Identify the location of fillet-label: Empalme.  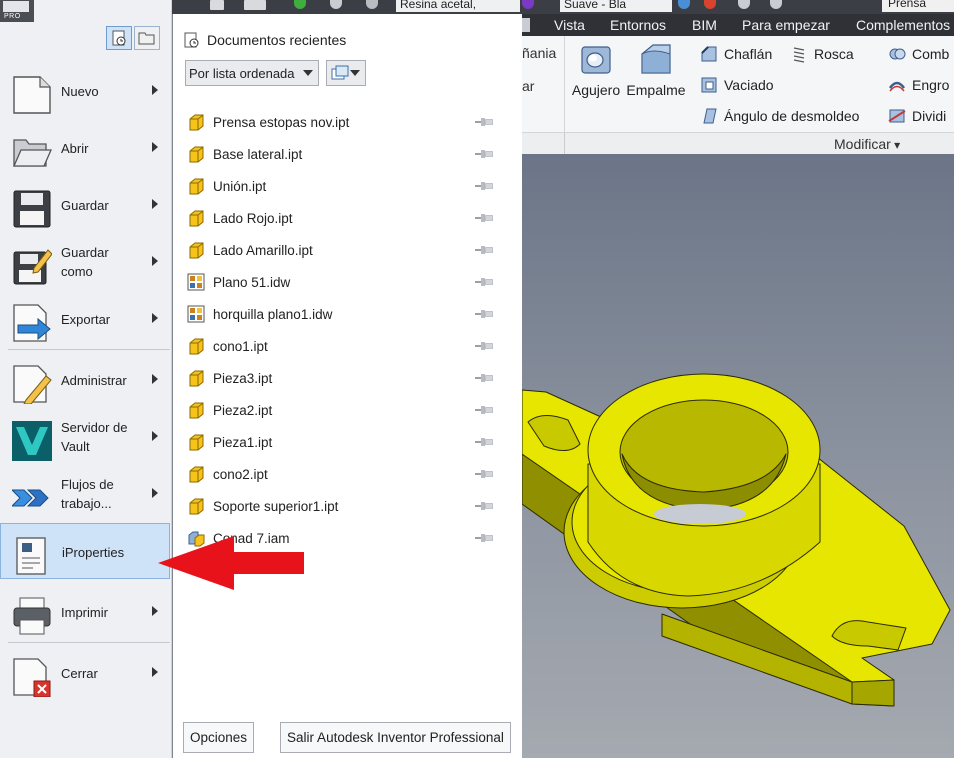
(656, 90).